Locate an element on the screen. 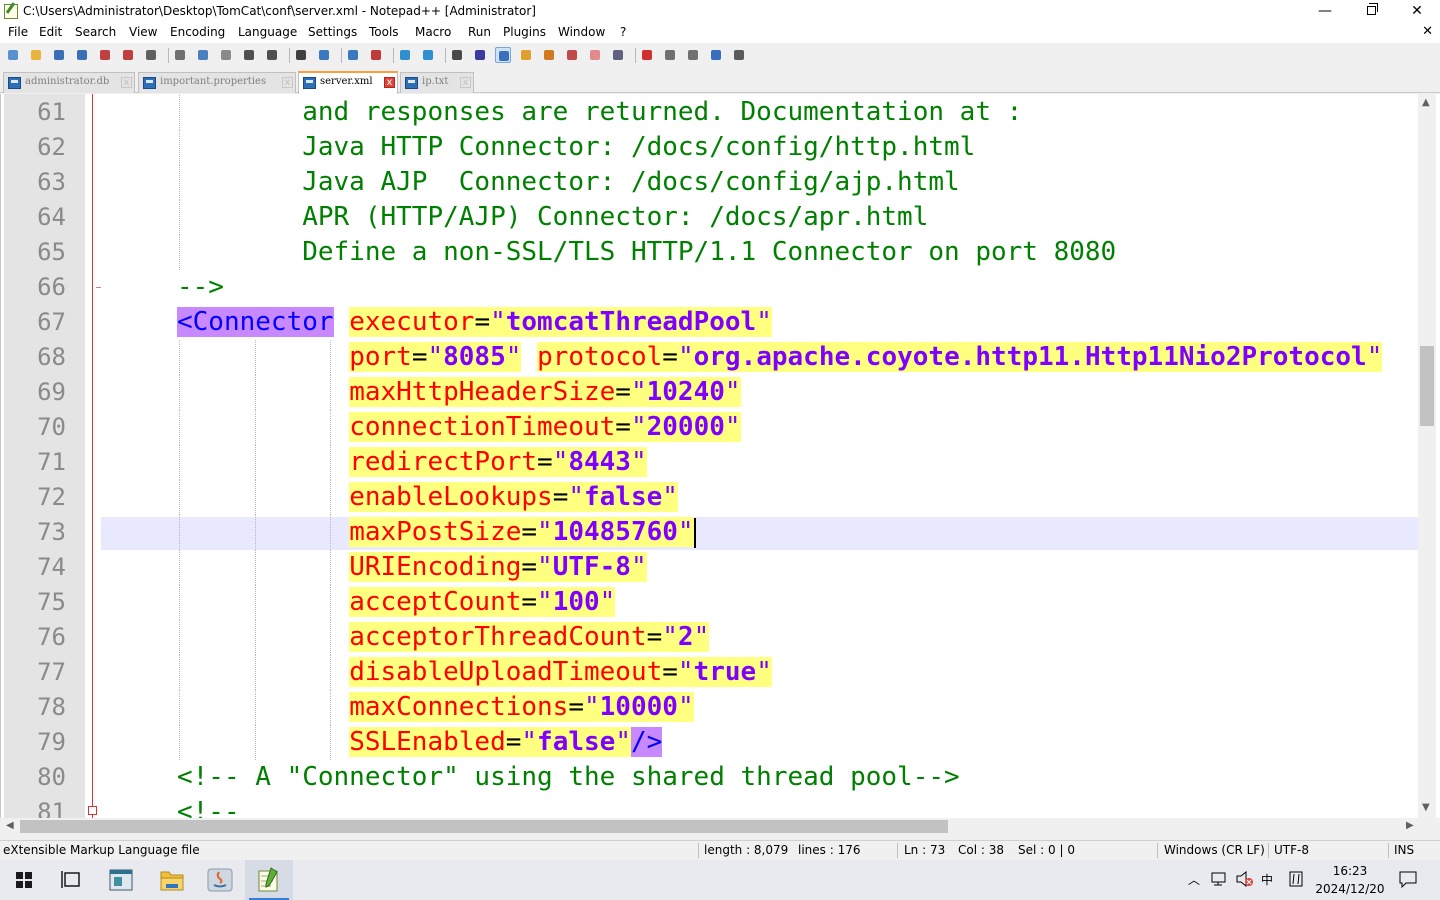 This screenshot has width=1440, height=900. code-line: 77 disableUploadTimeout="true" is located at coordinates (710, 672).